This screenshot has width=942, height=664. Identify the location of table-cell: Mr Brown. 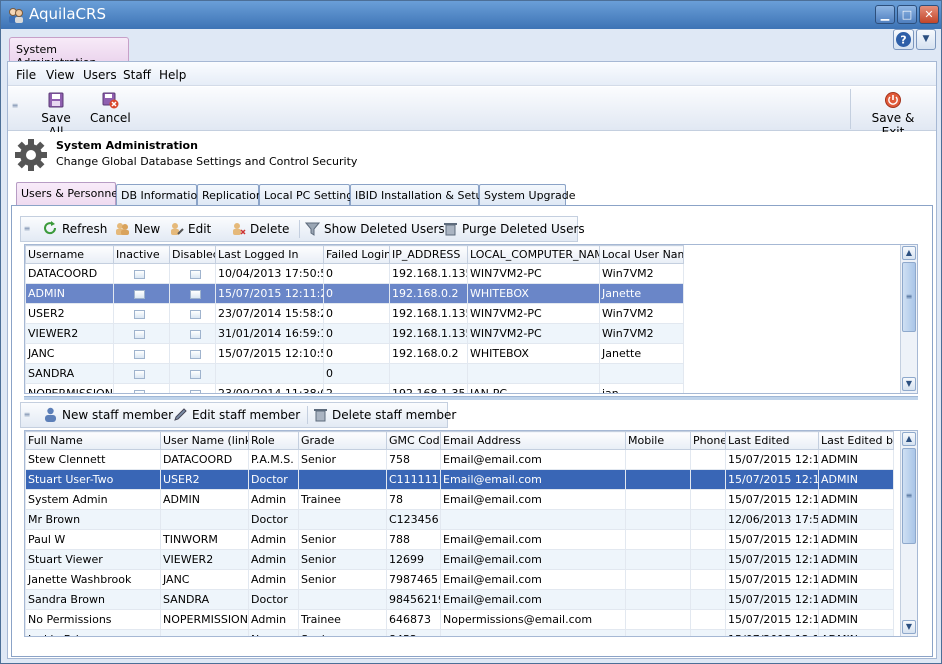
(93, 519).